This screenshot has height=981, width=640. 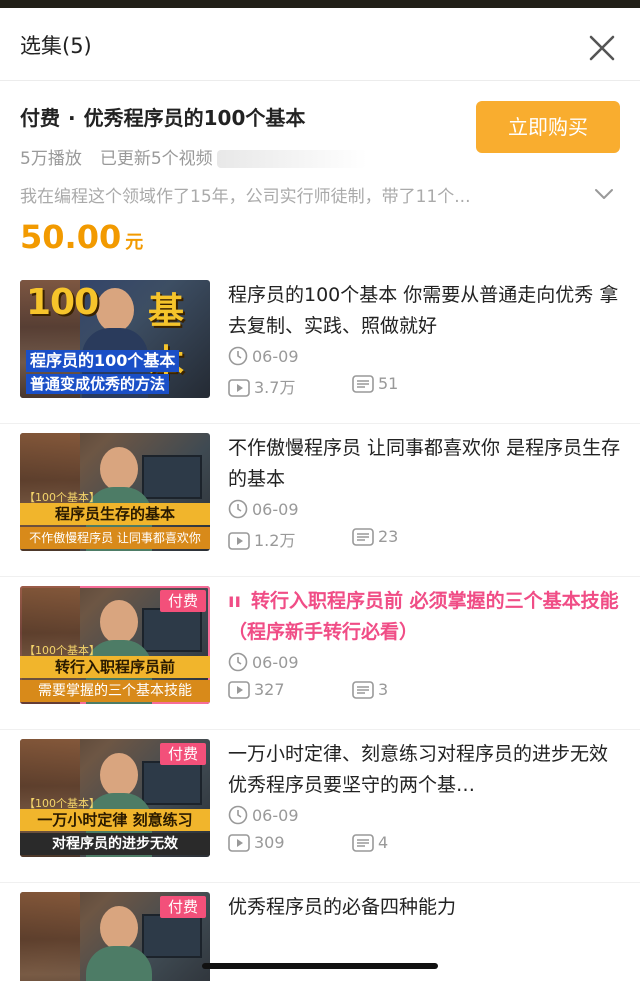 What do you see at coordinates (103, 361) in the screenshot?
I see `thumbnail-caption: 程序员的100个基本` at bounding box center [103, 361].